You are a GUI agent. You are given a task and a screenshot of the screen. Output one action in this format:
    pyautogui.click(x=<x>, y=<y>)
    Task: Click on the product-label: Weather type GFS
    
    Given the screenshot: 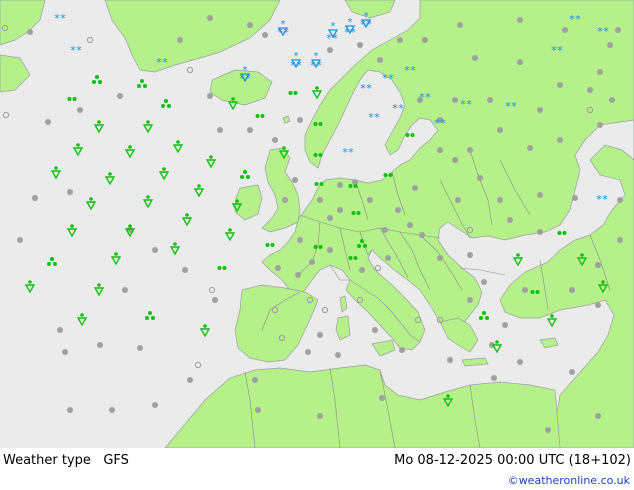 What is the action you would take?
    pyautogui.click(x=66, y=460)
    